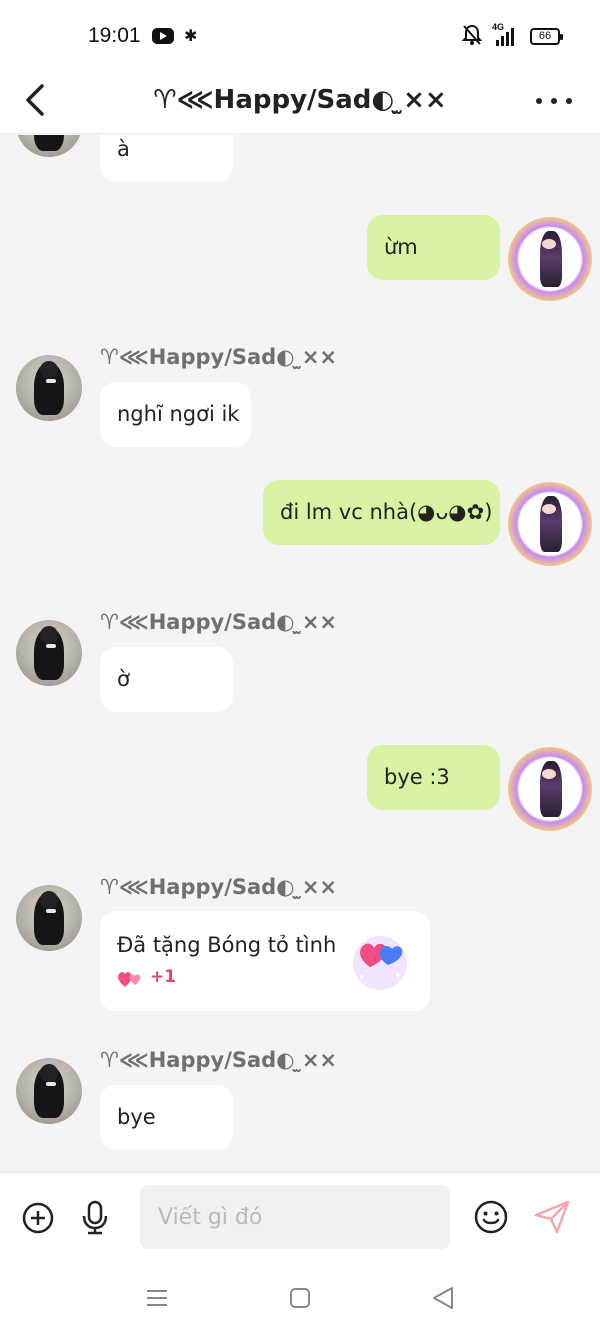 Image resolution: width=600 pixels, height=1333 pixels. Describe the element at coordinates (381, 512) in the screenshot. I see `outgoing-message: đi lm vc nhà(◕ᴗ◕✿)` at that location.